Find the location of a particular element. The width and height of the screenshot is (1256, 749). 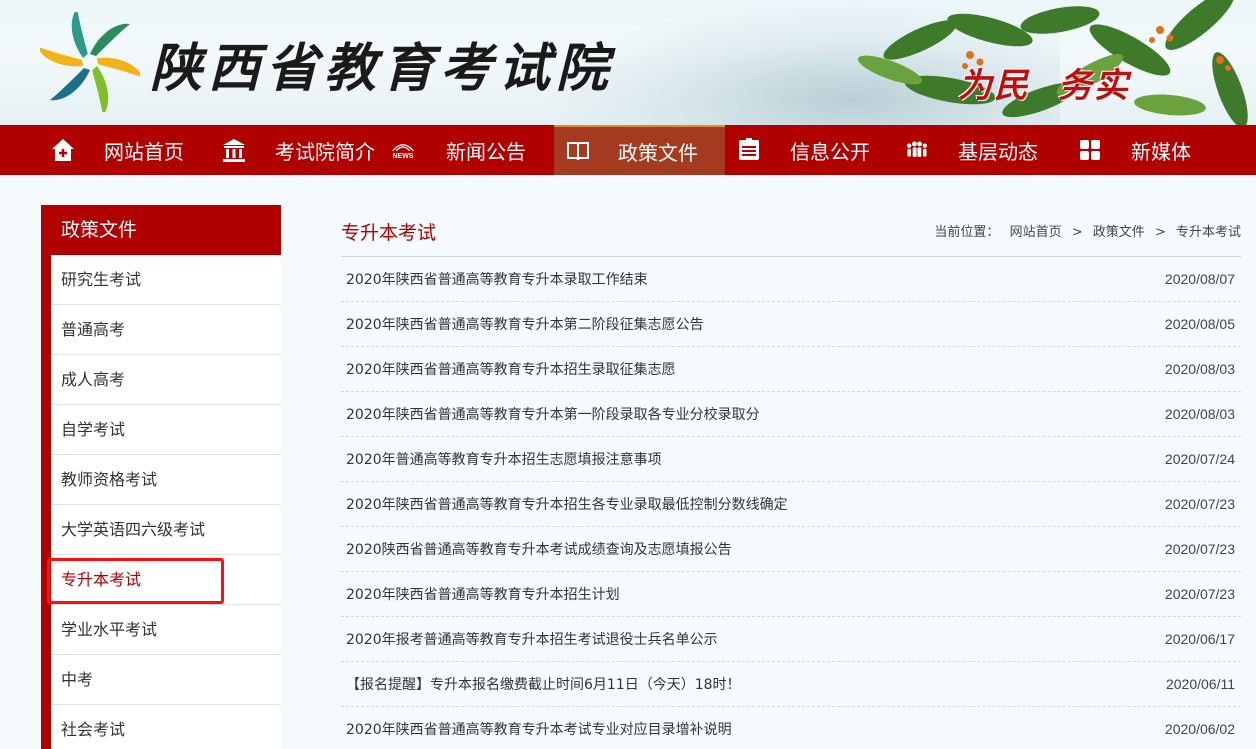

article-title: 2020年陕西省普通高等教育专升本招生计划 is located at coordinates (483, 594).